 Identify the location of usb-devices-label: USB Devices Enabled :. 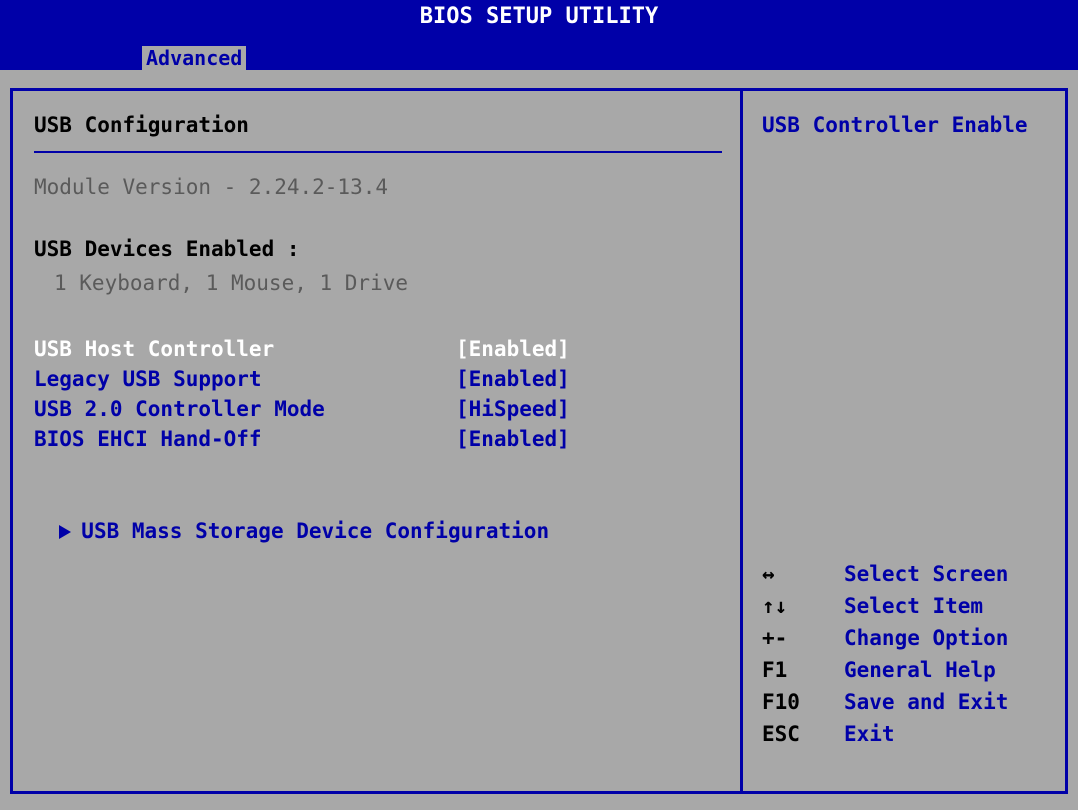
(167, 249).